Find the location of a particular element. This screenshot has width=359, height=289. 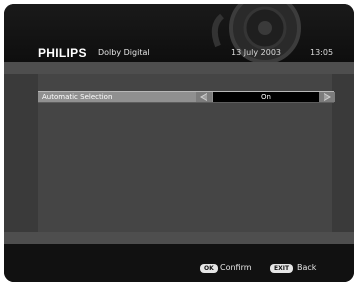

confirm-label: Confirm is located at coordinates (236, 267).